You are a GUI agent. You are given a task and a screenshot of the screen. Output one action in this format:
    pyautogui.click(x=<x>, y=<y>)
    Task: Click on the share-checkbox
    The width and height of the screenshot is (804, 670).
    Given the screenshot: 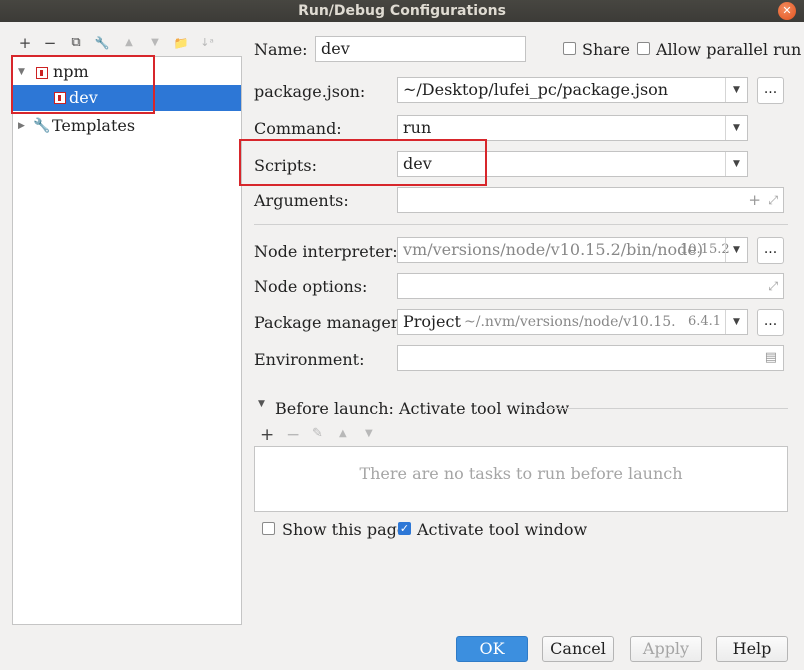 What is the action you would take?
    pyautogui.click(x=569, y=48)
    